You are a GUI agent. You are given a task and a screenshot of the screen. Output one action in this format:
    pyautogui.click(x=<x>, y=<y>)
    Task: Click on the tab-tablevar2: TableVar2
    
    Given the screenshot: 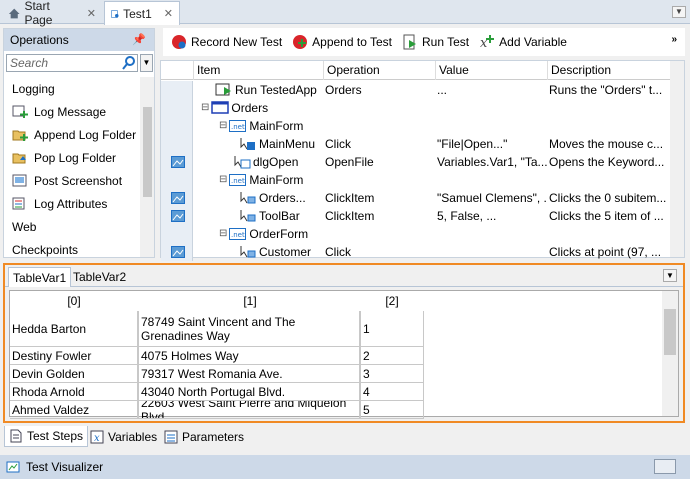 What is the action you would take?
    pyautogui.click(x=99, y=277)
    